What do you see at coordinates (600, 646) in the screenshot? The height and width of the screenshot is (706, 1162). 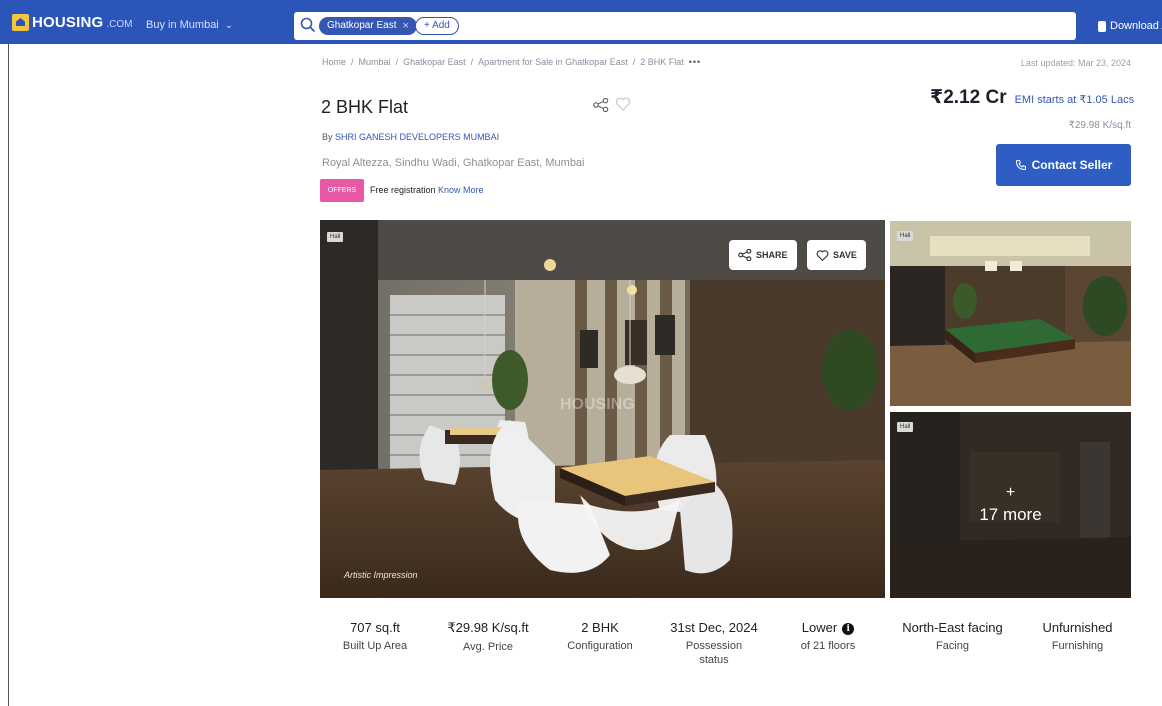 I see `stat-label: Configuration` at bounding box center [600, 646].